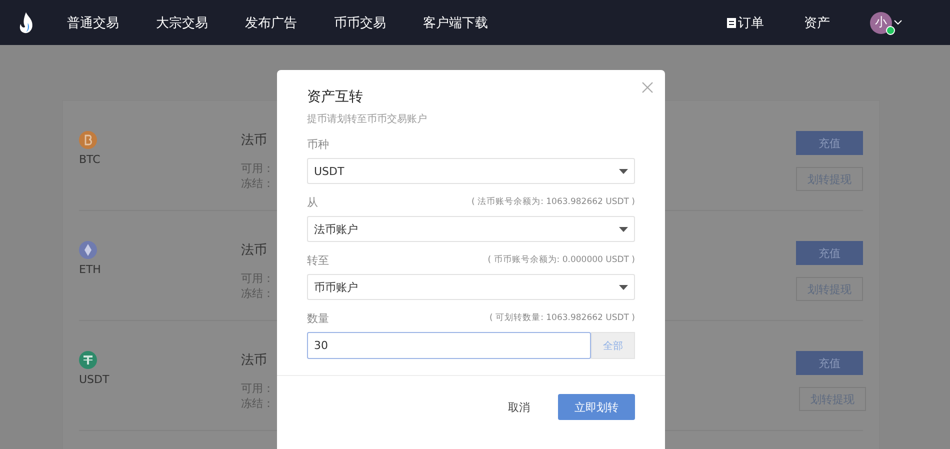  What do you see at coordinates (318, 144) in the screenshot?
I see `field-label: 币种` at bounding box center [318, 144].